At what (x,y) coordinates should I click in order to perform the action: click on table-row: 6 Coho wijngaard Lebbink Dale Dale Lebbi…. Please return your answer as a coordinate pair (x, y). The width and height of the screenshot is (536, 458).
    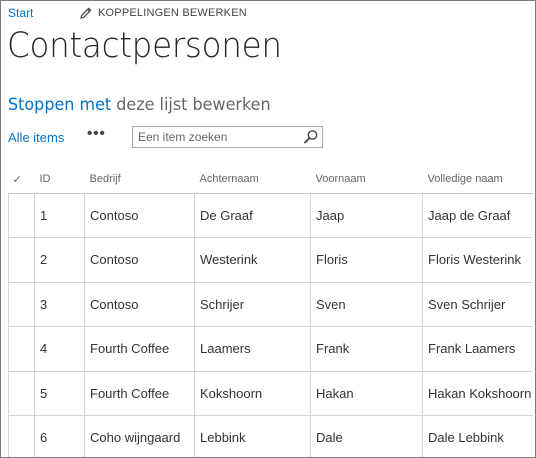
    Looking at the image, I should click on (270, 436).